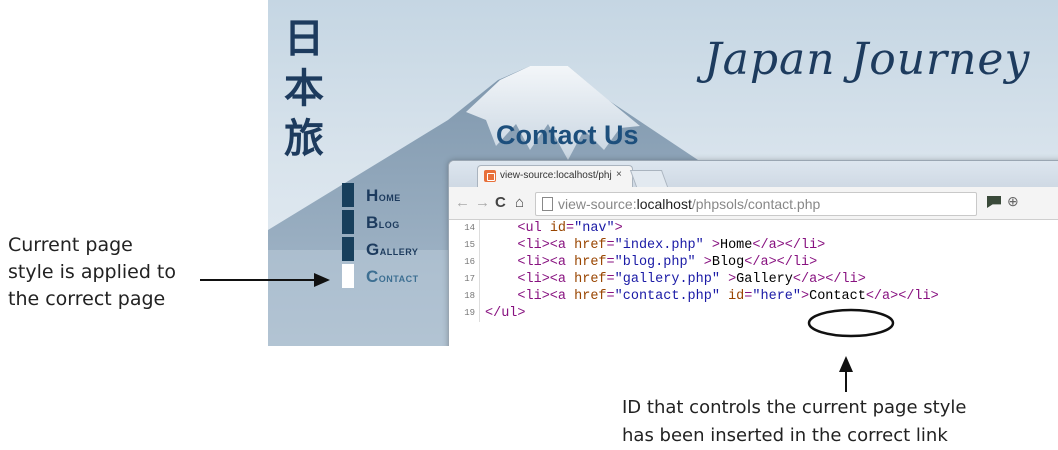 The height and width of the screenshot is (450, 1058). What do you see at coordinates (554, 228) in the screenshot?
I see `source-code: <ul id="nav">` at bounding box center [554, 228].